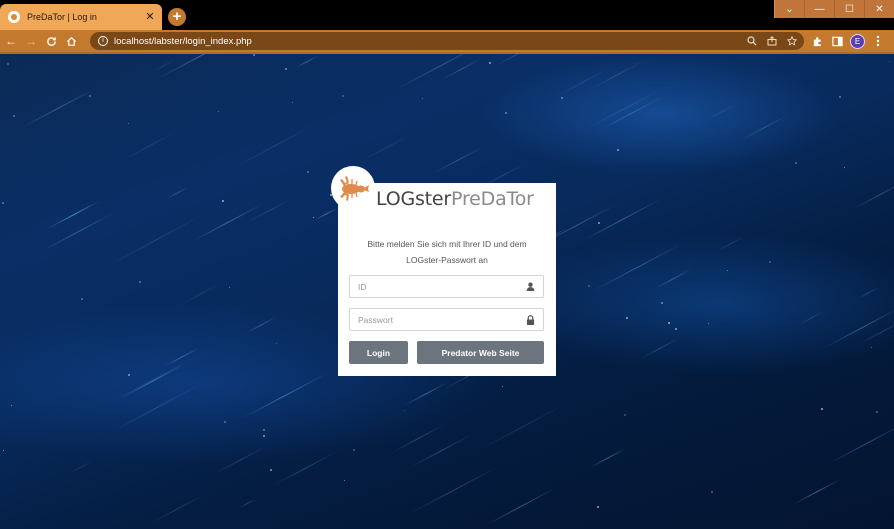 This screenshot has width=894, height=529. What do you see at coordinates (14, 17) in the screenshot?
I see `favicon-icon` at bounding box center [14, 17].